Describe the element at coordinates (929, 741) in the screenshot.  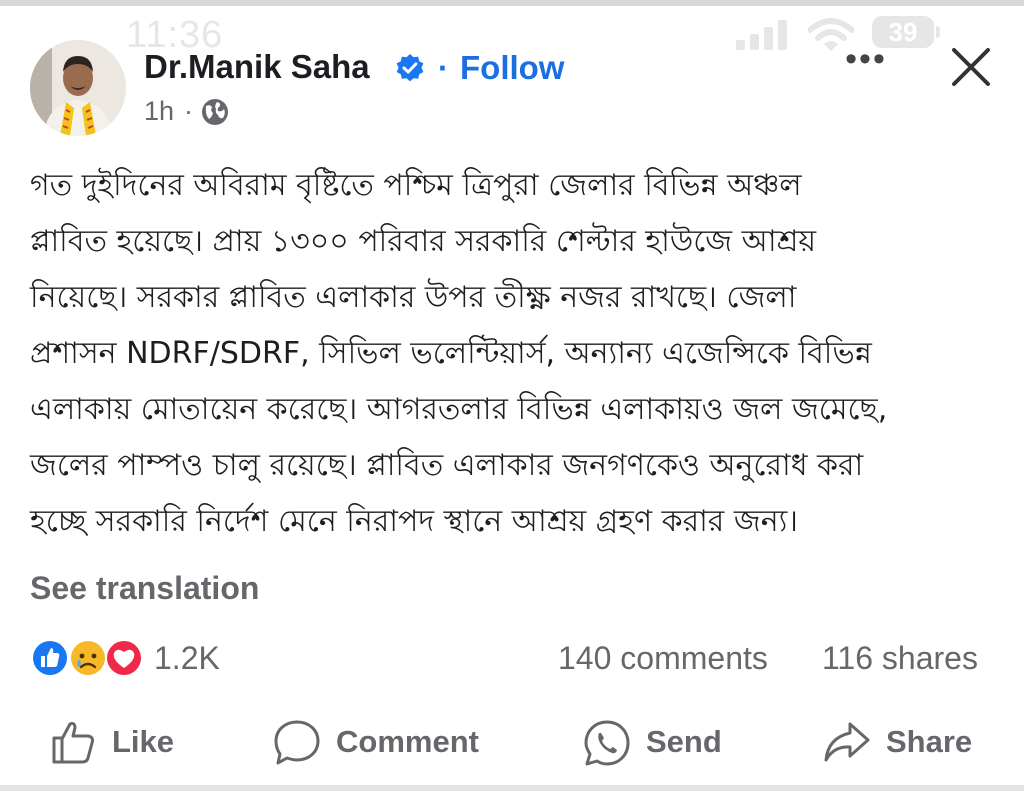
I see `share-label: Share` at that location.